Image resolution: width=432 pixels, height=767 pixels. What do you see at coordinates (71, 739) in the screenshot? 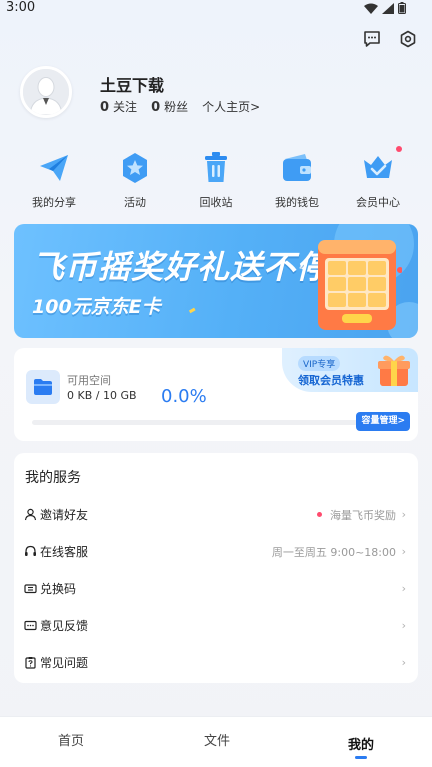
I see `tab-home: 首页` at bounding box center [71, 739].